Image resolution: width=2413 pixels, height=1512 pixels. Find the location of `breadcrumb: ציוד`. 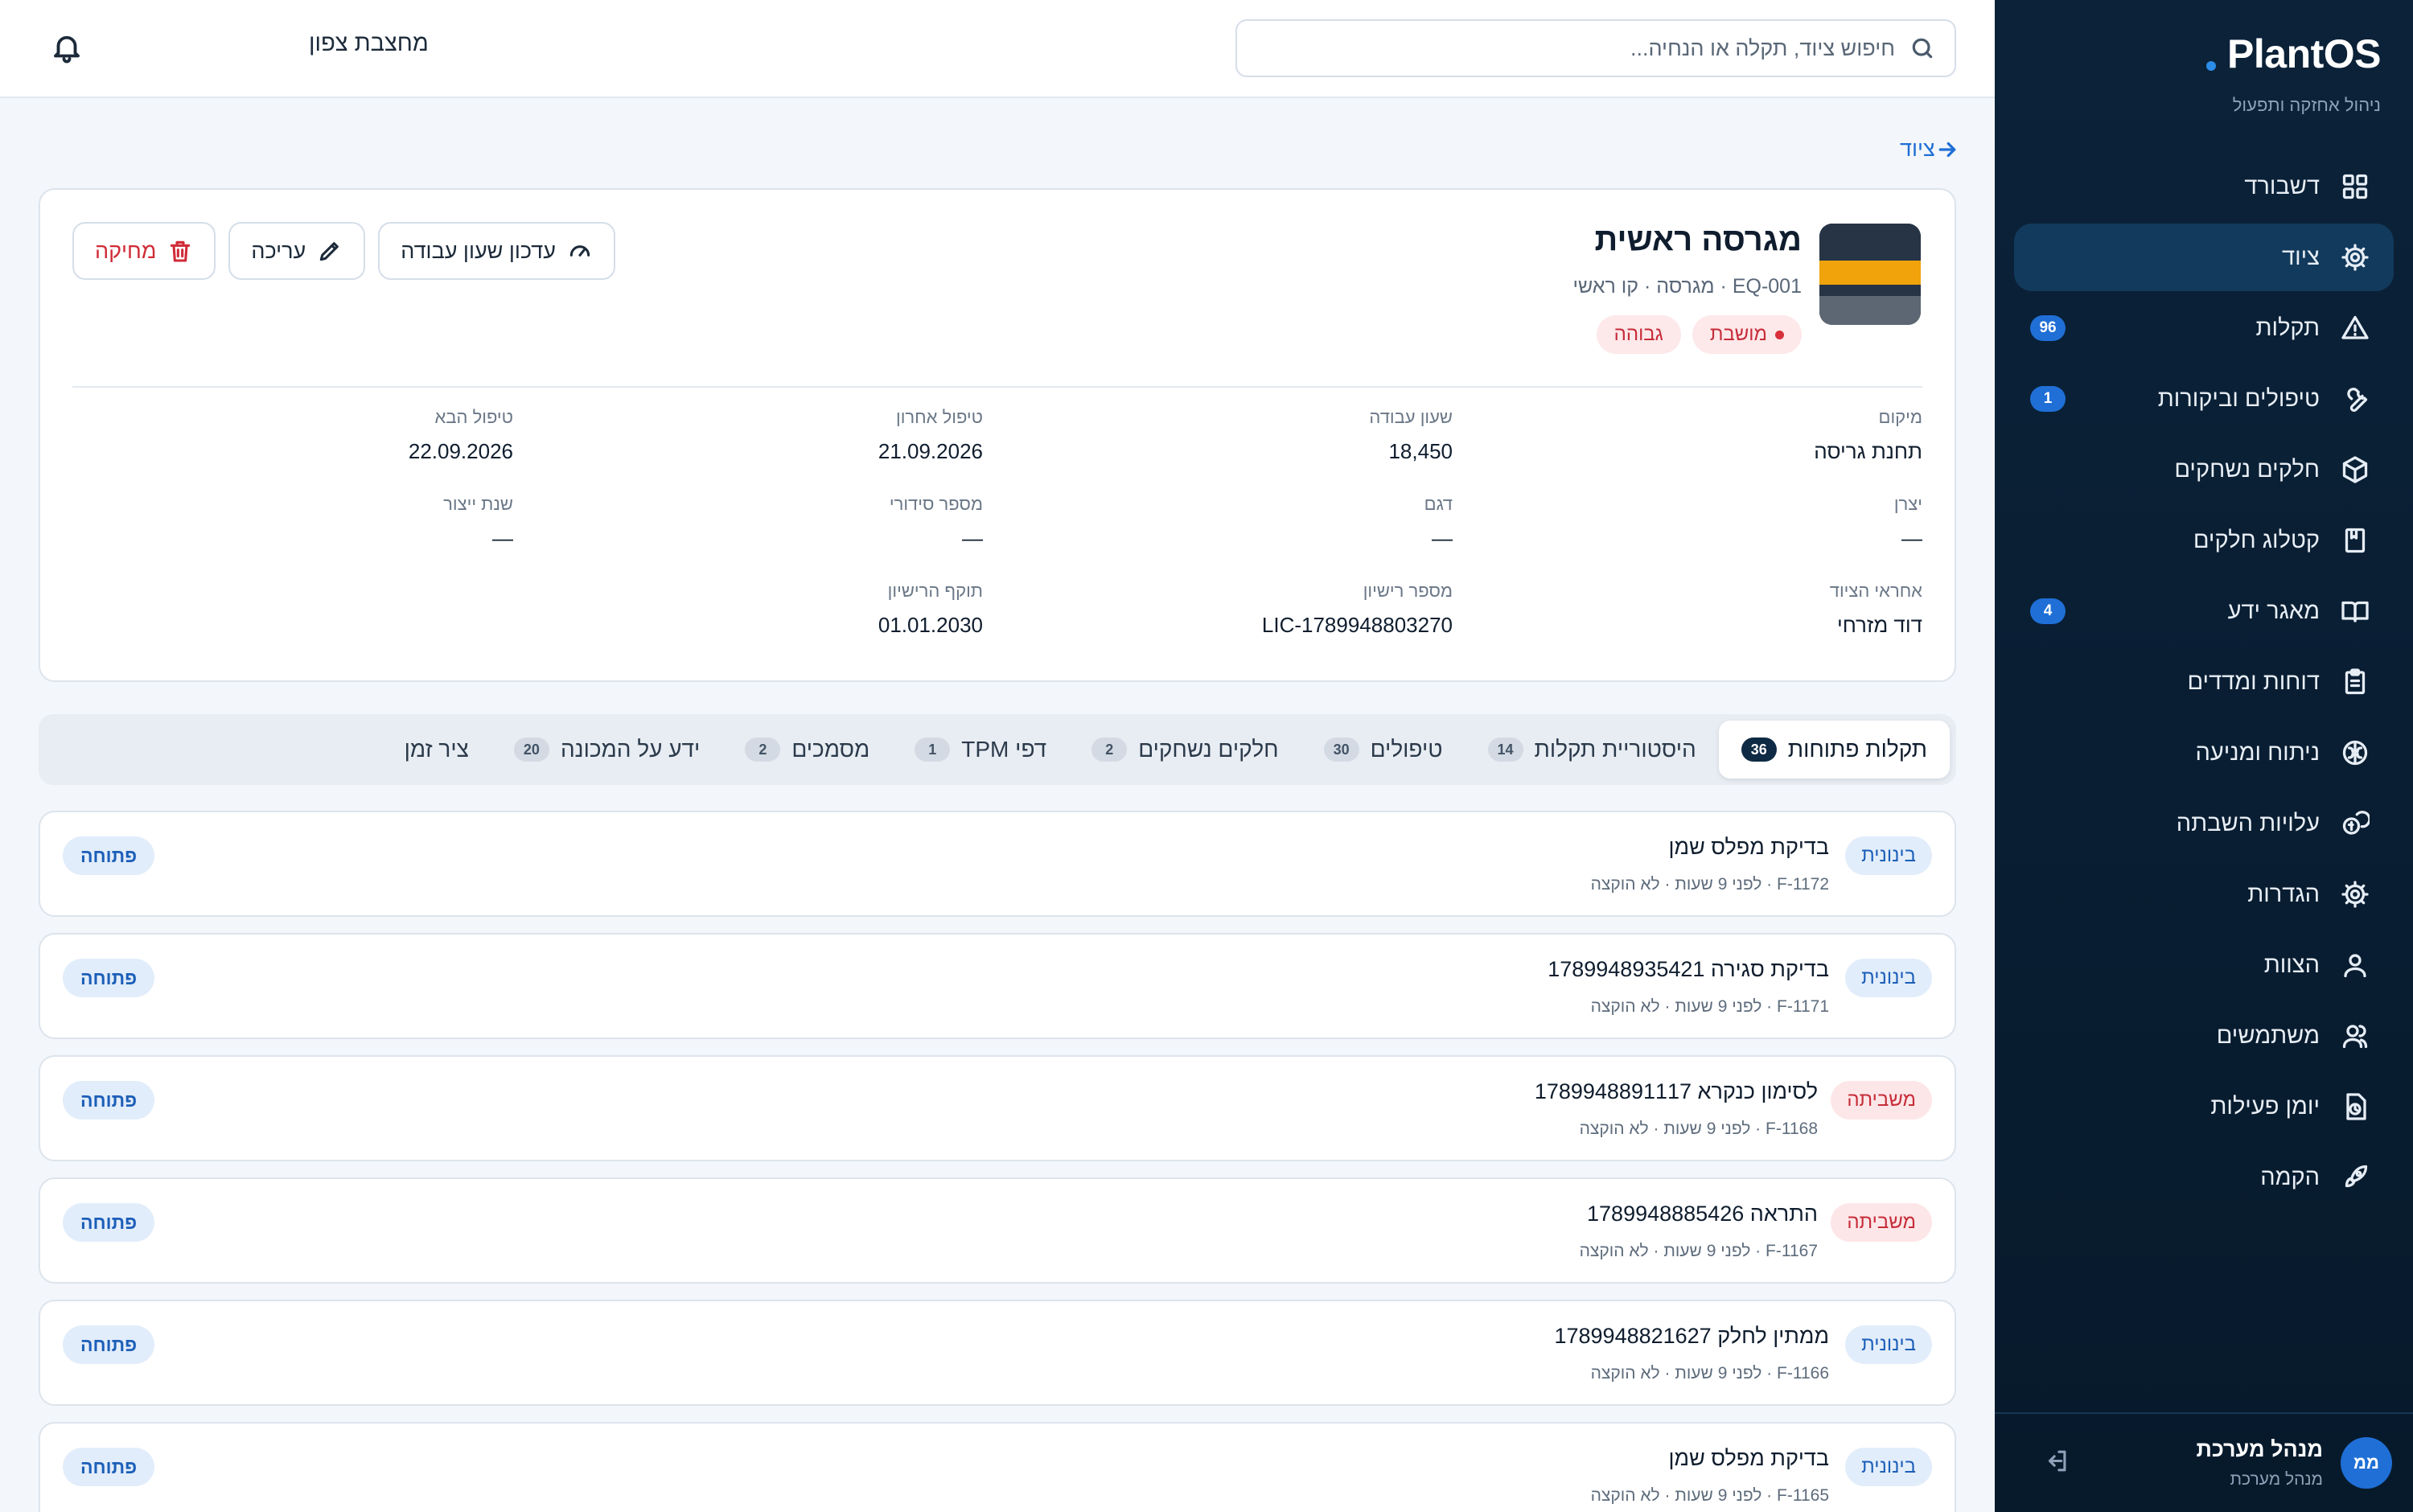

breadcrumb: ציוד is located at coordinates (1925, 150).